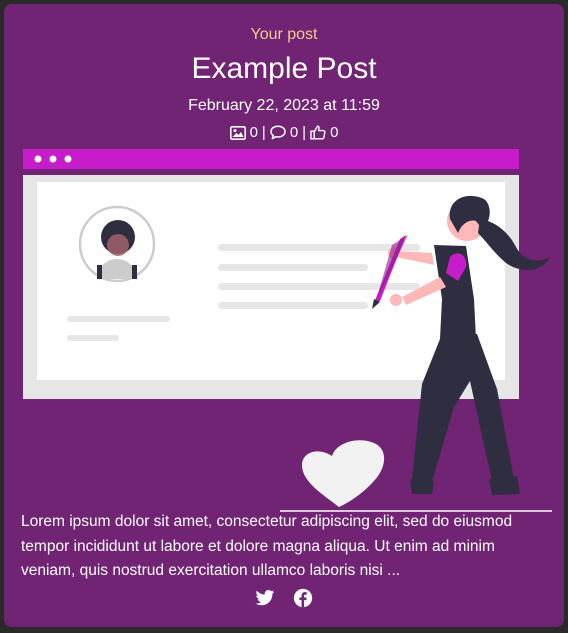  I want to click on post-date: February 22, 2023 at 11:59, so click(284, 105).